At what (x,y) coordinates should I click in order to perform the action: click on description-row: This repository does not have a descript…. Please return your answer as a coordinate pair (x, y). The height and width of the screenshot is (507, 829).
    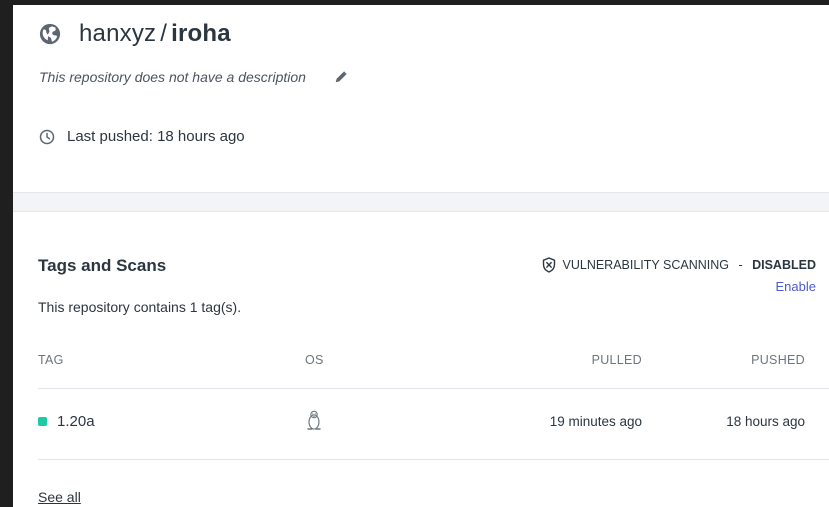
    Looking at the image, I should click on (193, 77).